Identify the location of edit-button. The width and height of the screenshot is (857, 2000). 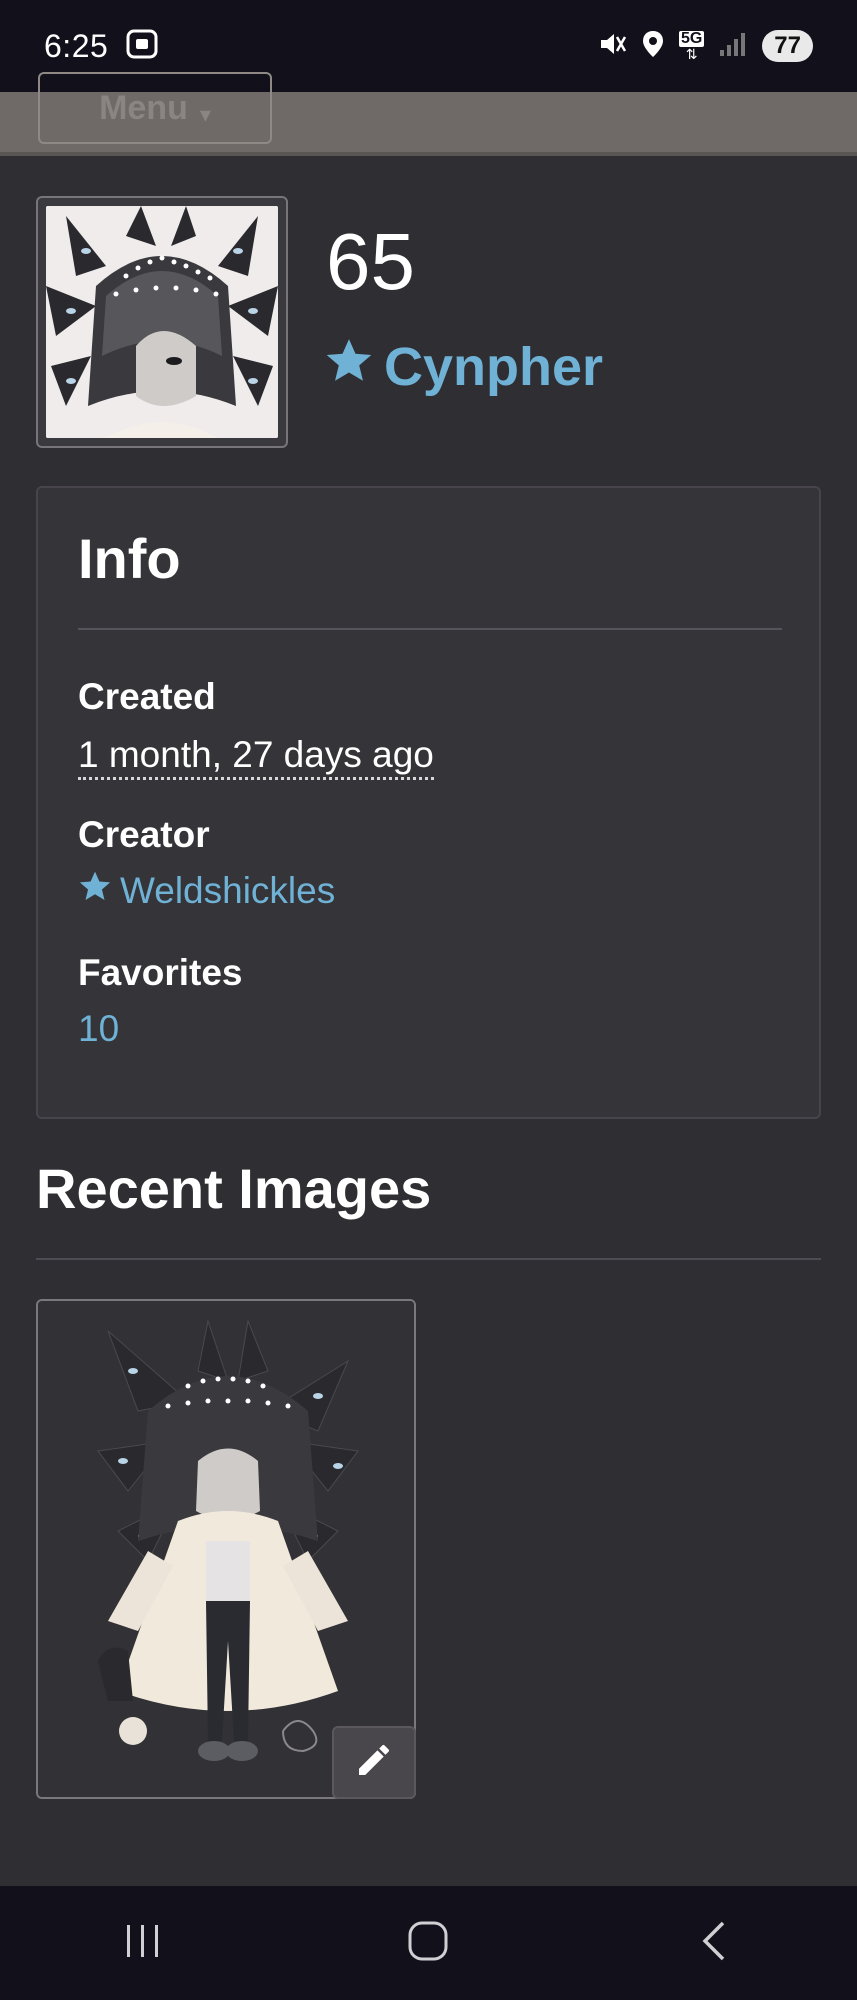
(374, 1762).